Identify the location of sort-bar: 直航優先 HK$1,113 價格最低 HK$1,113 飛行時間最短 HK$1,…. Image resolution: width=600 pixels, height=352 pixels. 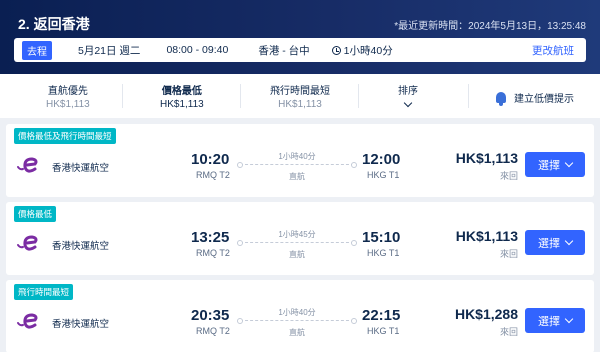
(300, 96).